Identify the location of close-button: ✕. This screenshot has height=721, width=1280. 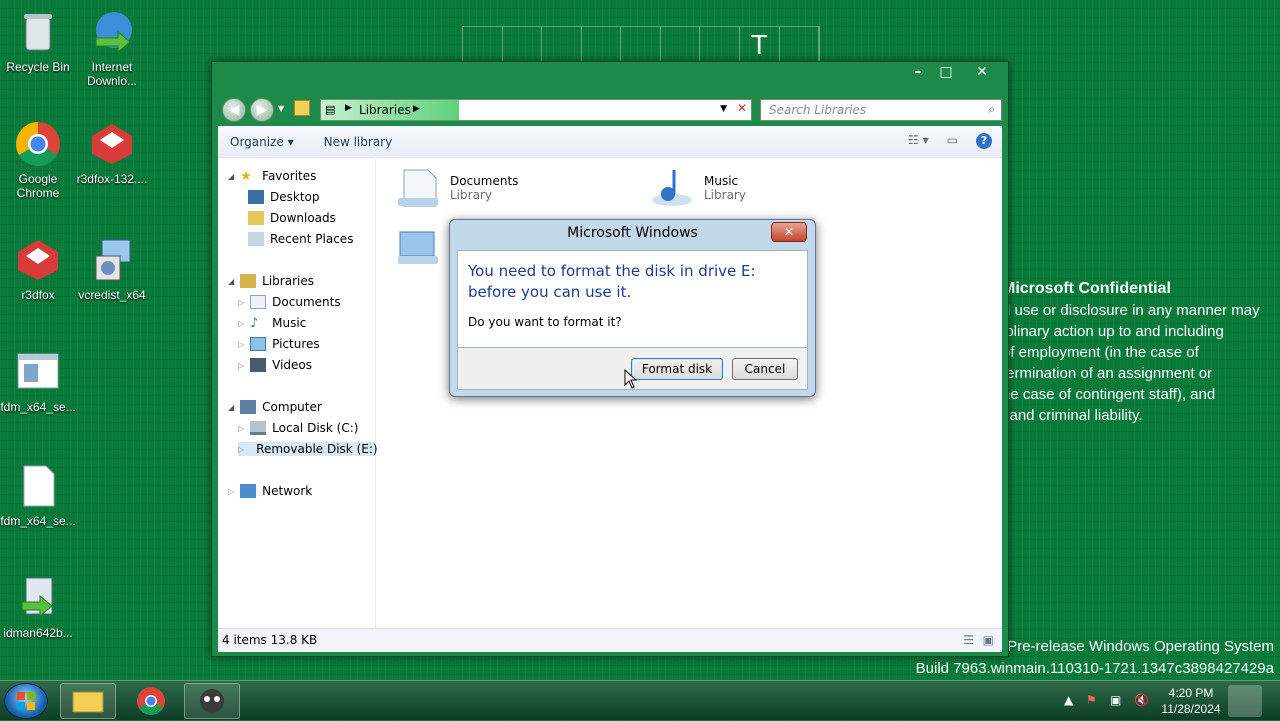
(982, 72).